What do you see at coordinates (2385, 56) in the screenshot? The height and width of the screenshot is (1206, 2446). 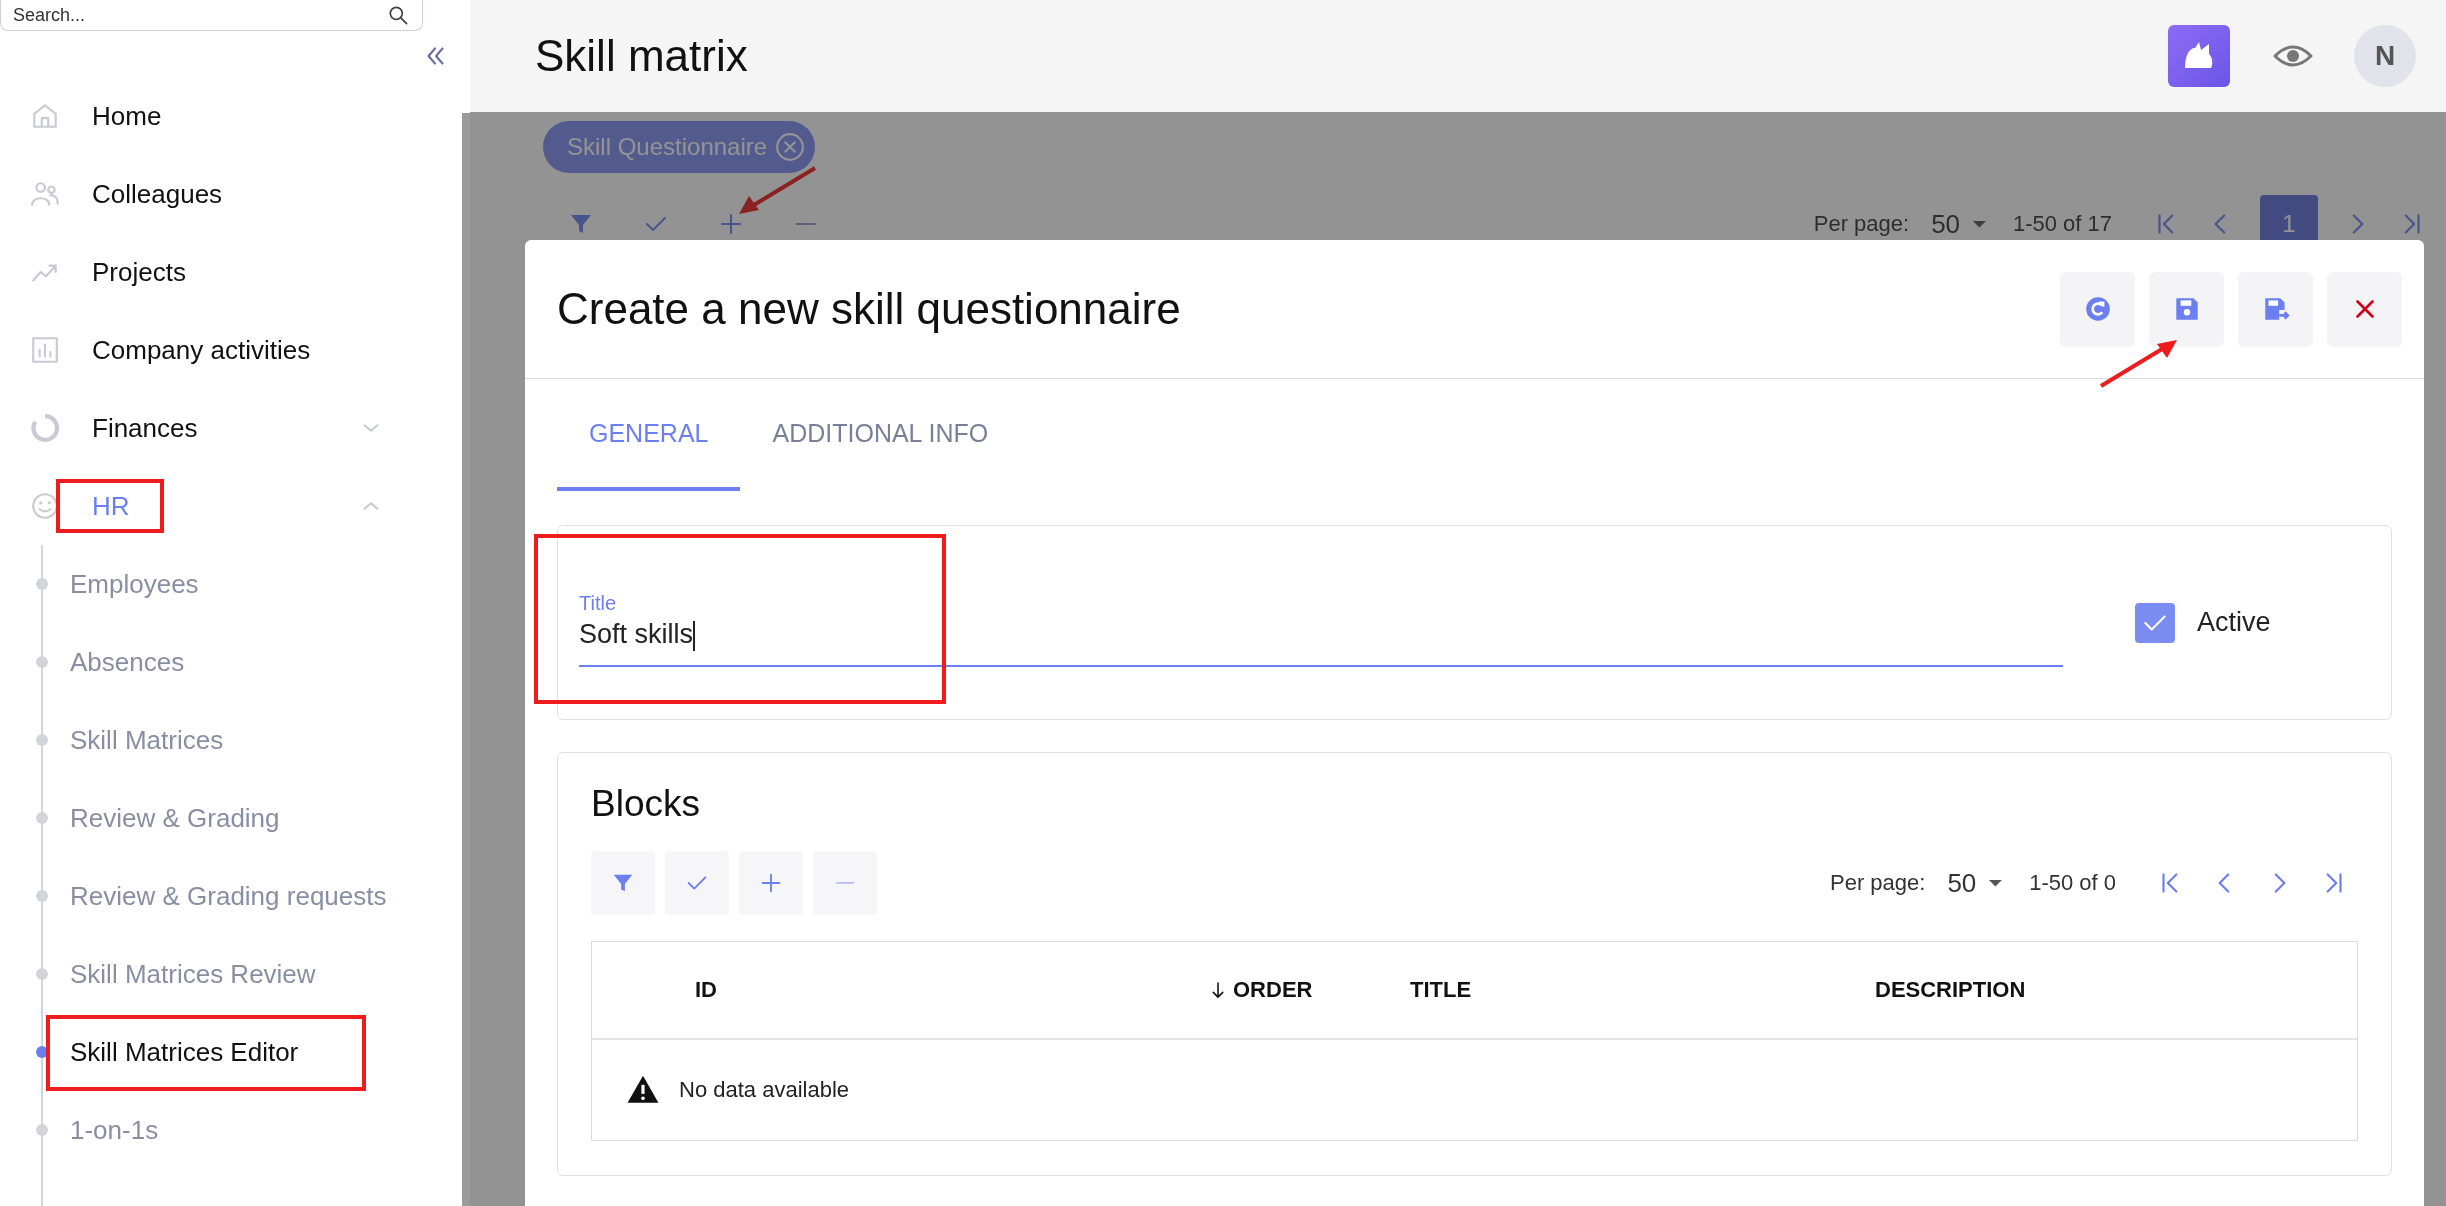 I see `user-avatar: N` at bounding box center [2385, 56].